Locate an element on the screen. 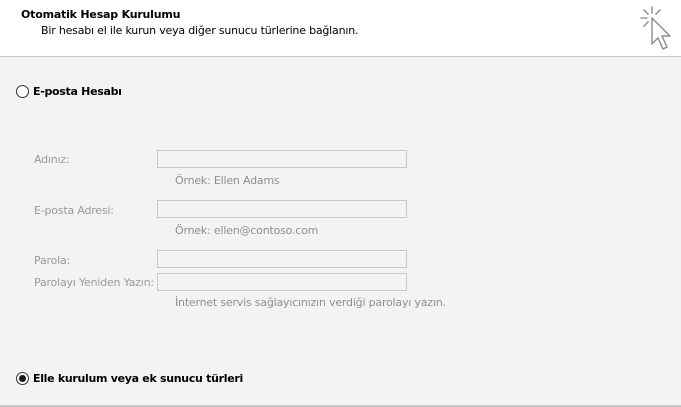  password-input is located at coordinates (282, 259).